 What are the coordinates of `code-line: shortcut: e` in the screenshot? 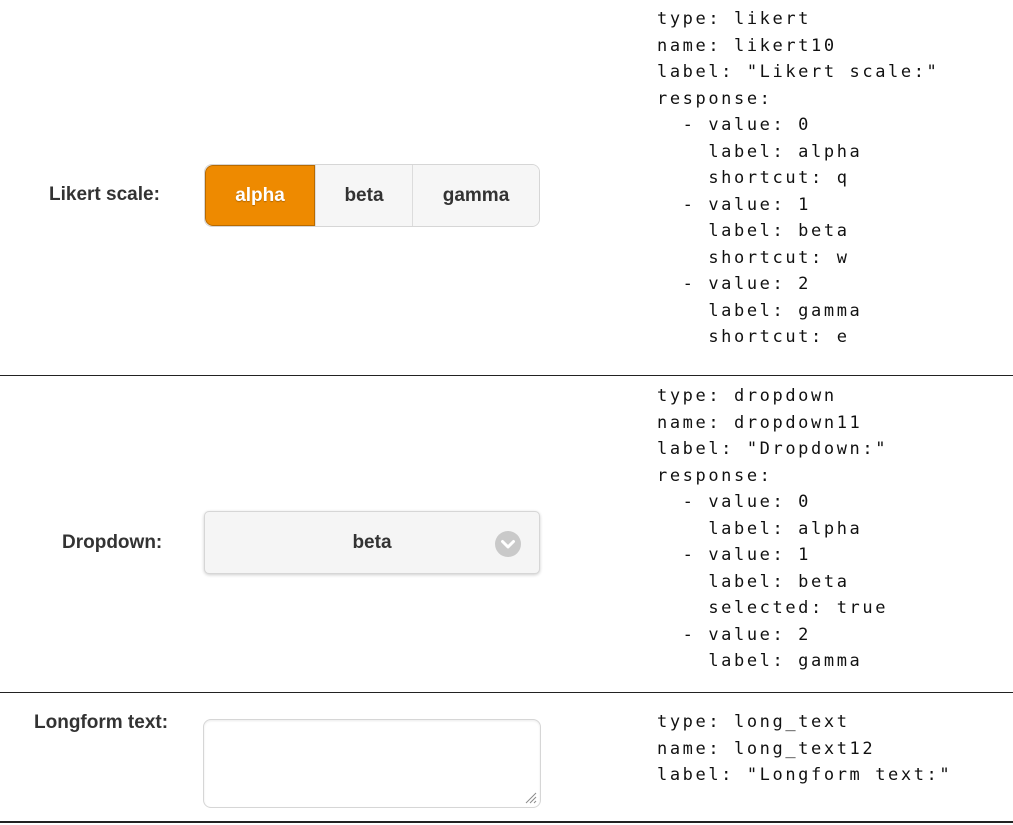 It's located at (753, 337).